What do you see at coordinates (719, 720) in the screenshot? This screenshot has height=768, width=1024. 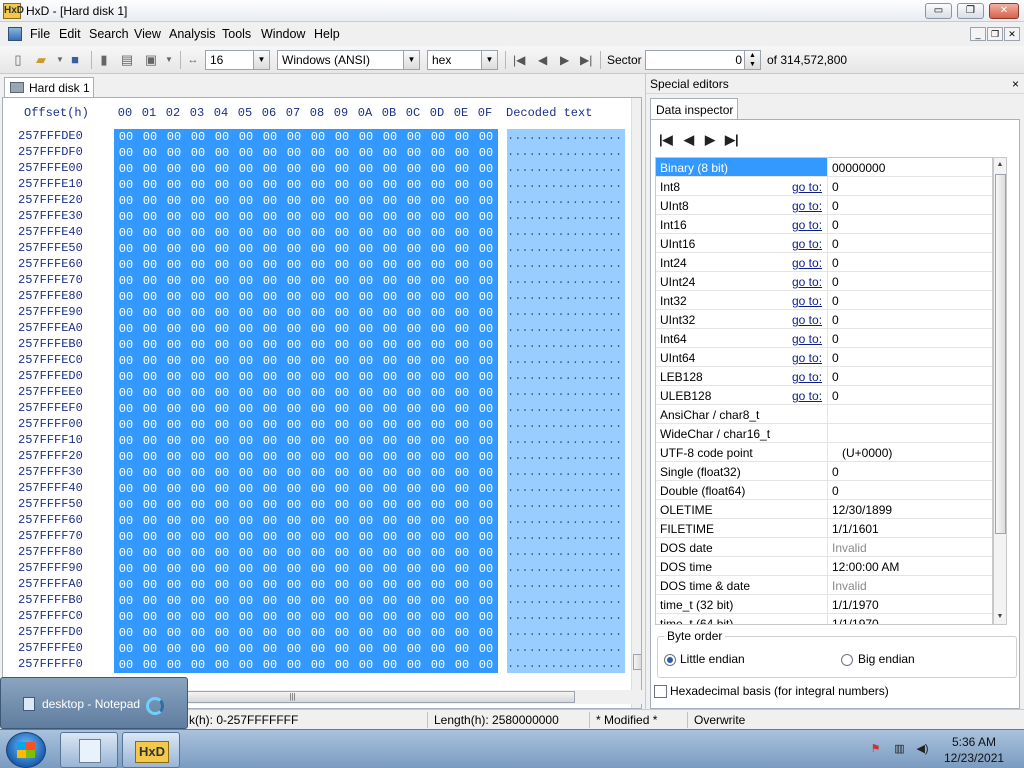 I see `status-mode: Overwrite` at bounding box center [719, 720].